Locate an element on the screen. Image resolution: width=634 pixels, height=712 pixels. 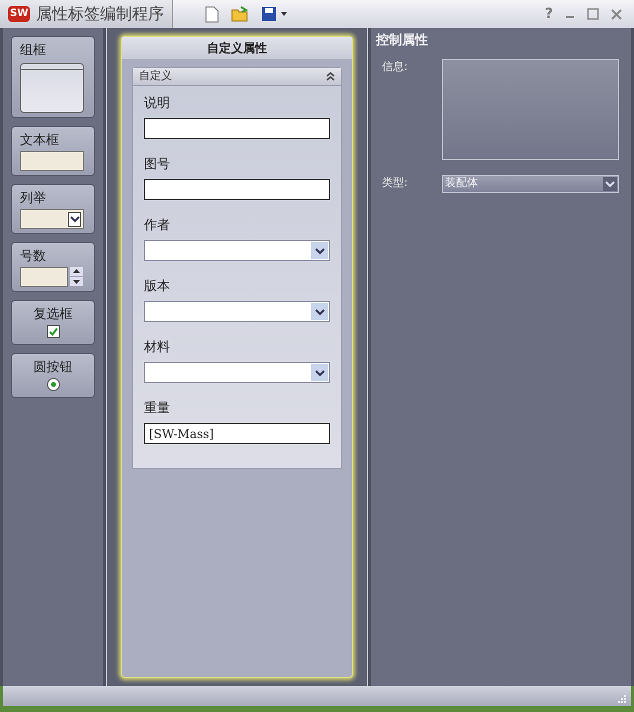
field-label: 作者 is located at coordinates (157, 226).